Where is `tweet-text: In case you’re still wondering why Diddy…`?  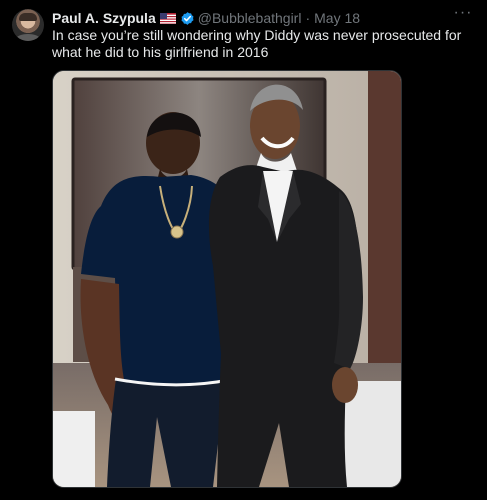 tweet-text: In case you’re still wondering why Diddy… is located at coordinates (257, 43).